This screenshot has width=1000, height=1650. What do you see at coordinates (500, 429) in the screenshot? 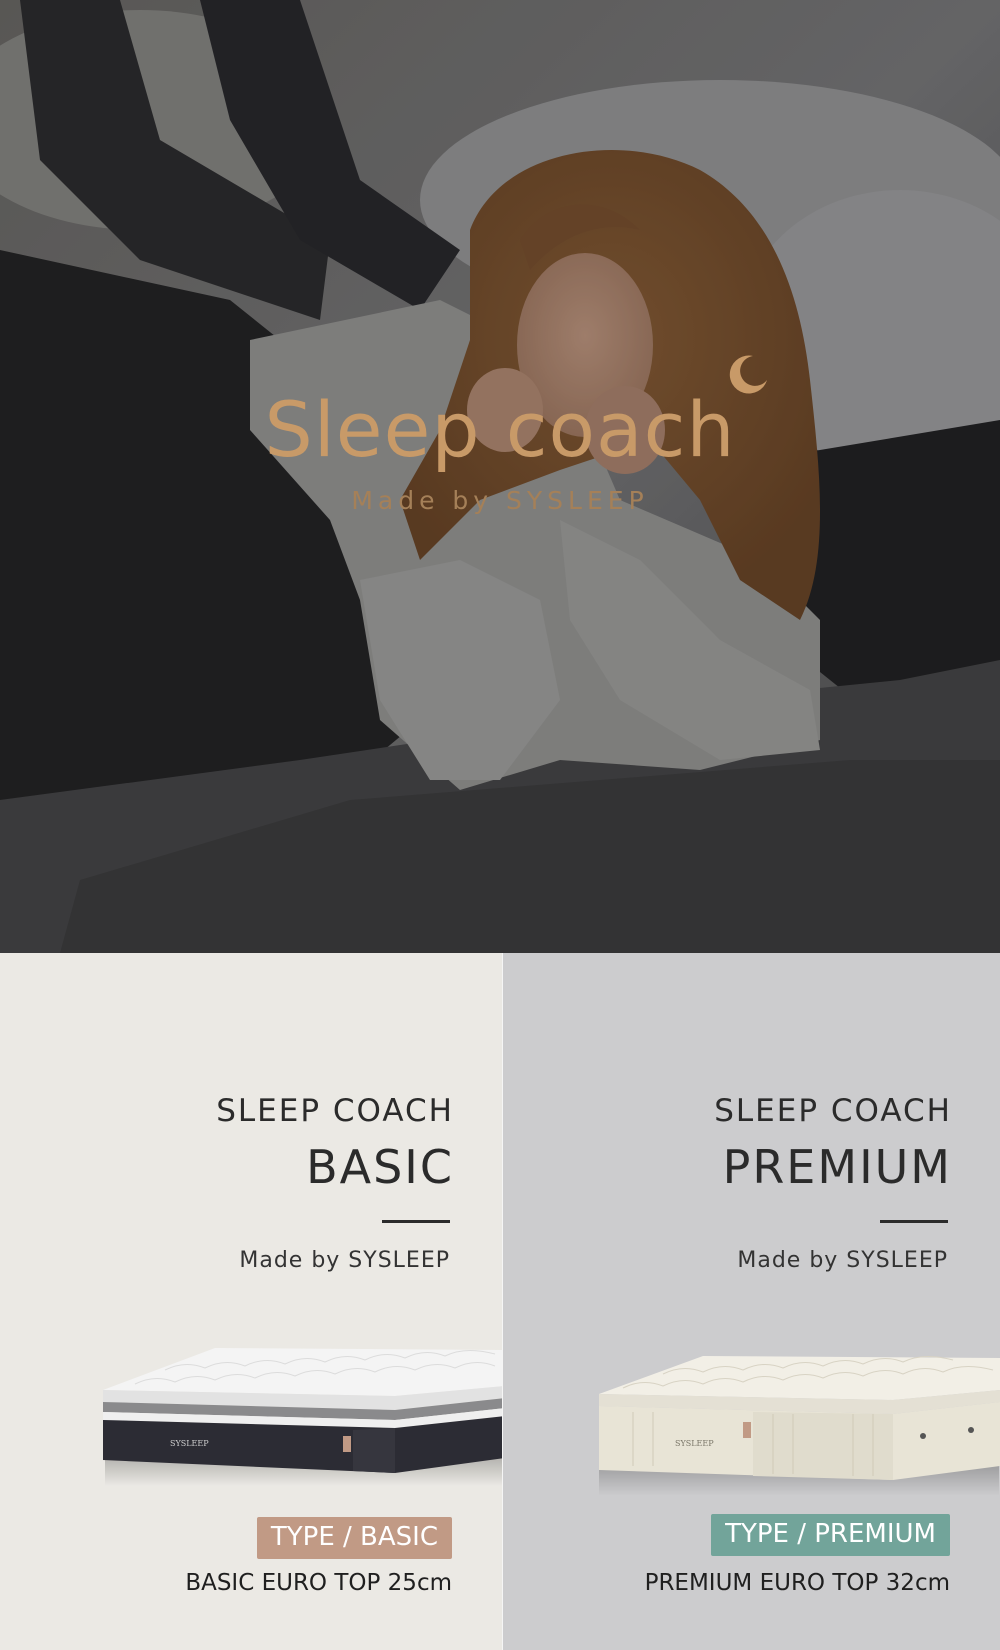
I see `hero-title: Sleep coach` at bounding box center [500, 429].